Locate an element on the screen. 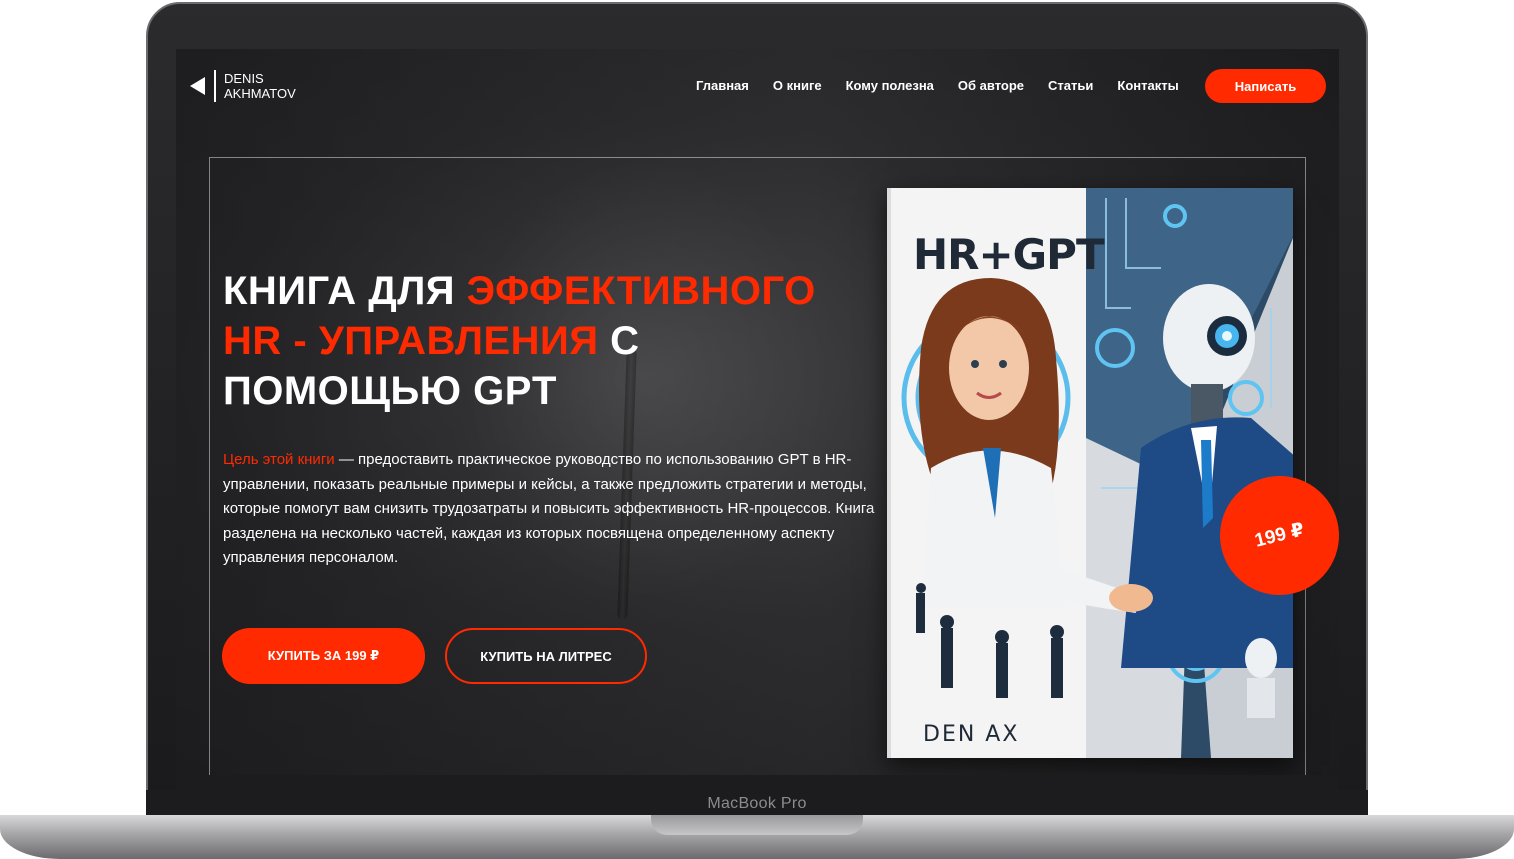  book-cover-author: DEN AX is located at coordinates (971, 734).